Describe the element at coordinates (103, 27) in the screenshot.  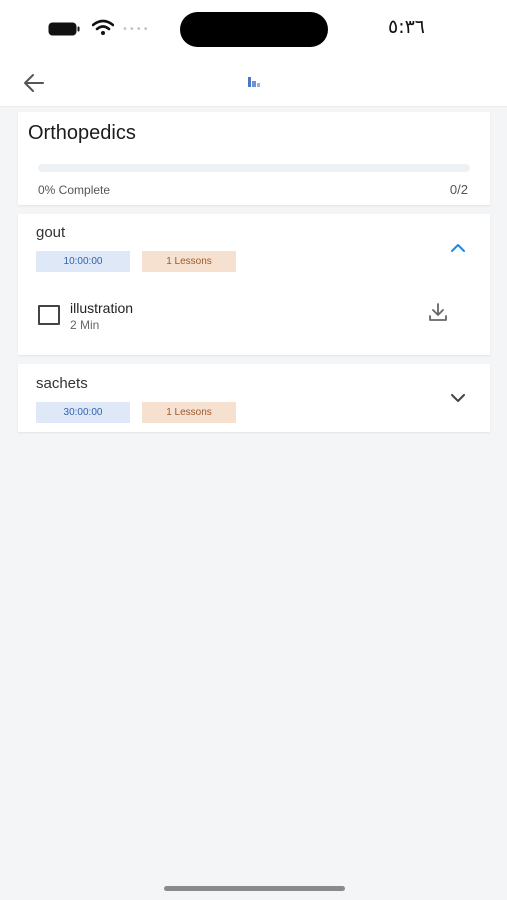
I see `wifi-icon` at that location.